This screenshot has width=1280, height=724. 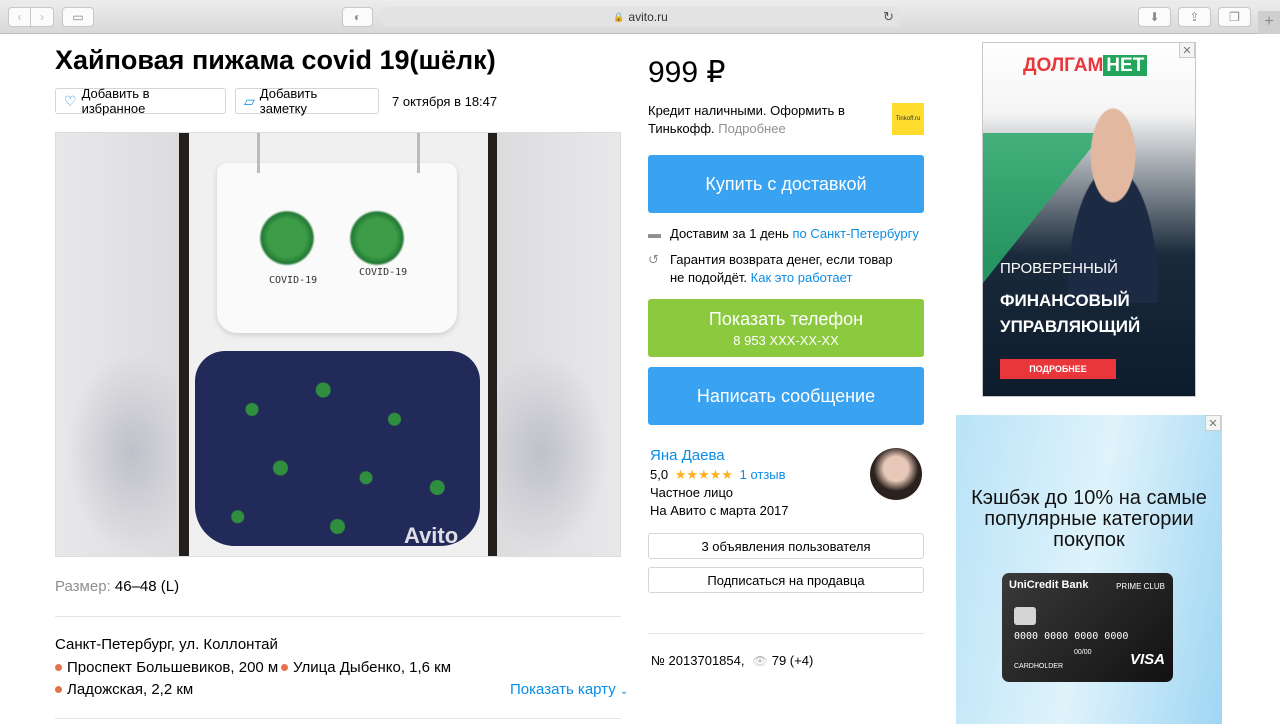 I want to click on buy-with-delivery-button: Купить с доставкой, so click(x=786, y=184).